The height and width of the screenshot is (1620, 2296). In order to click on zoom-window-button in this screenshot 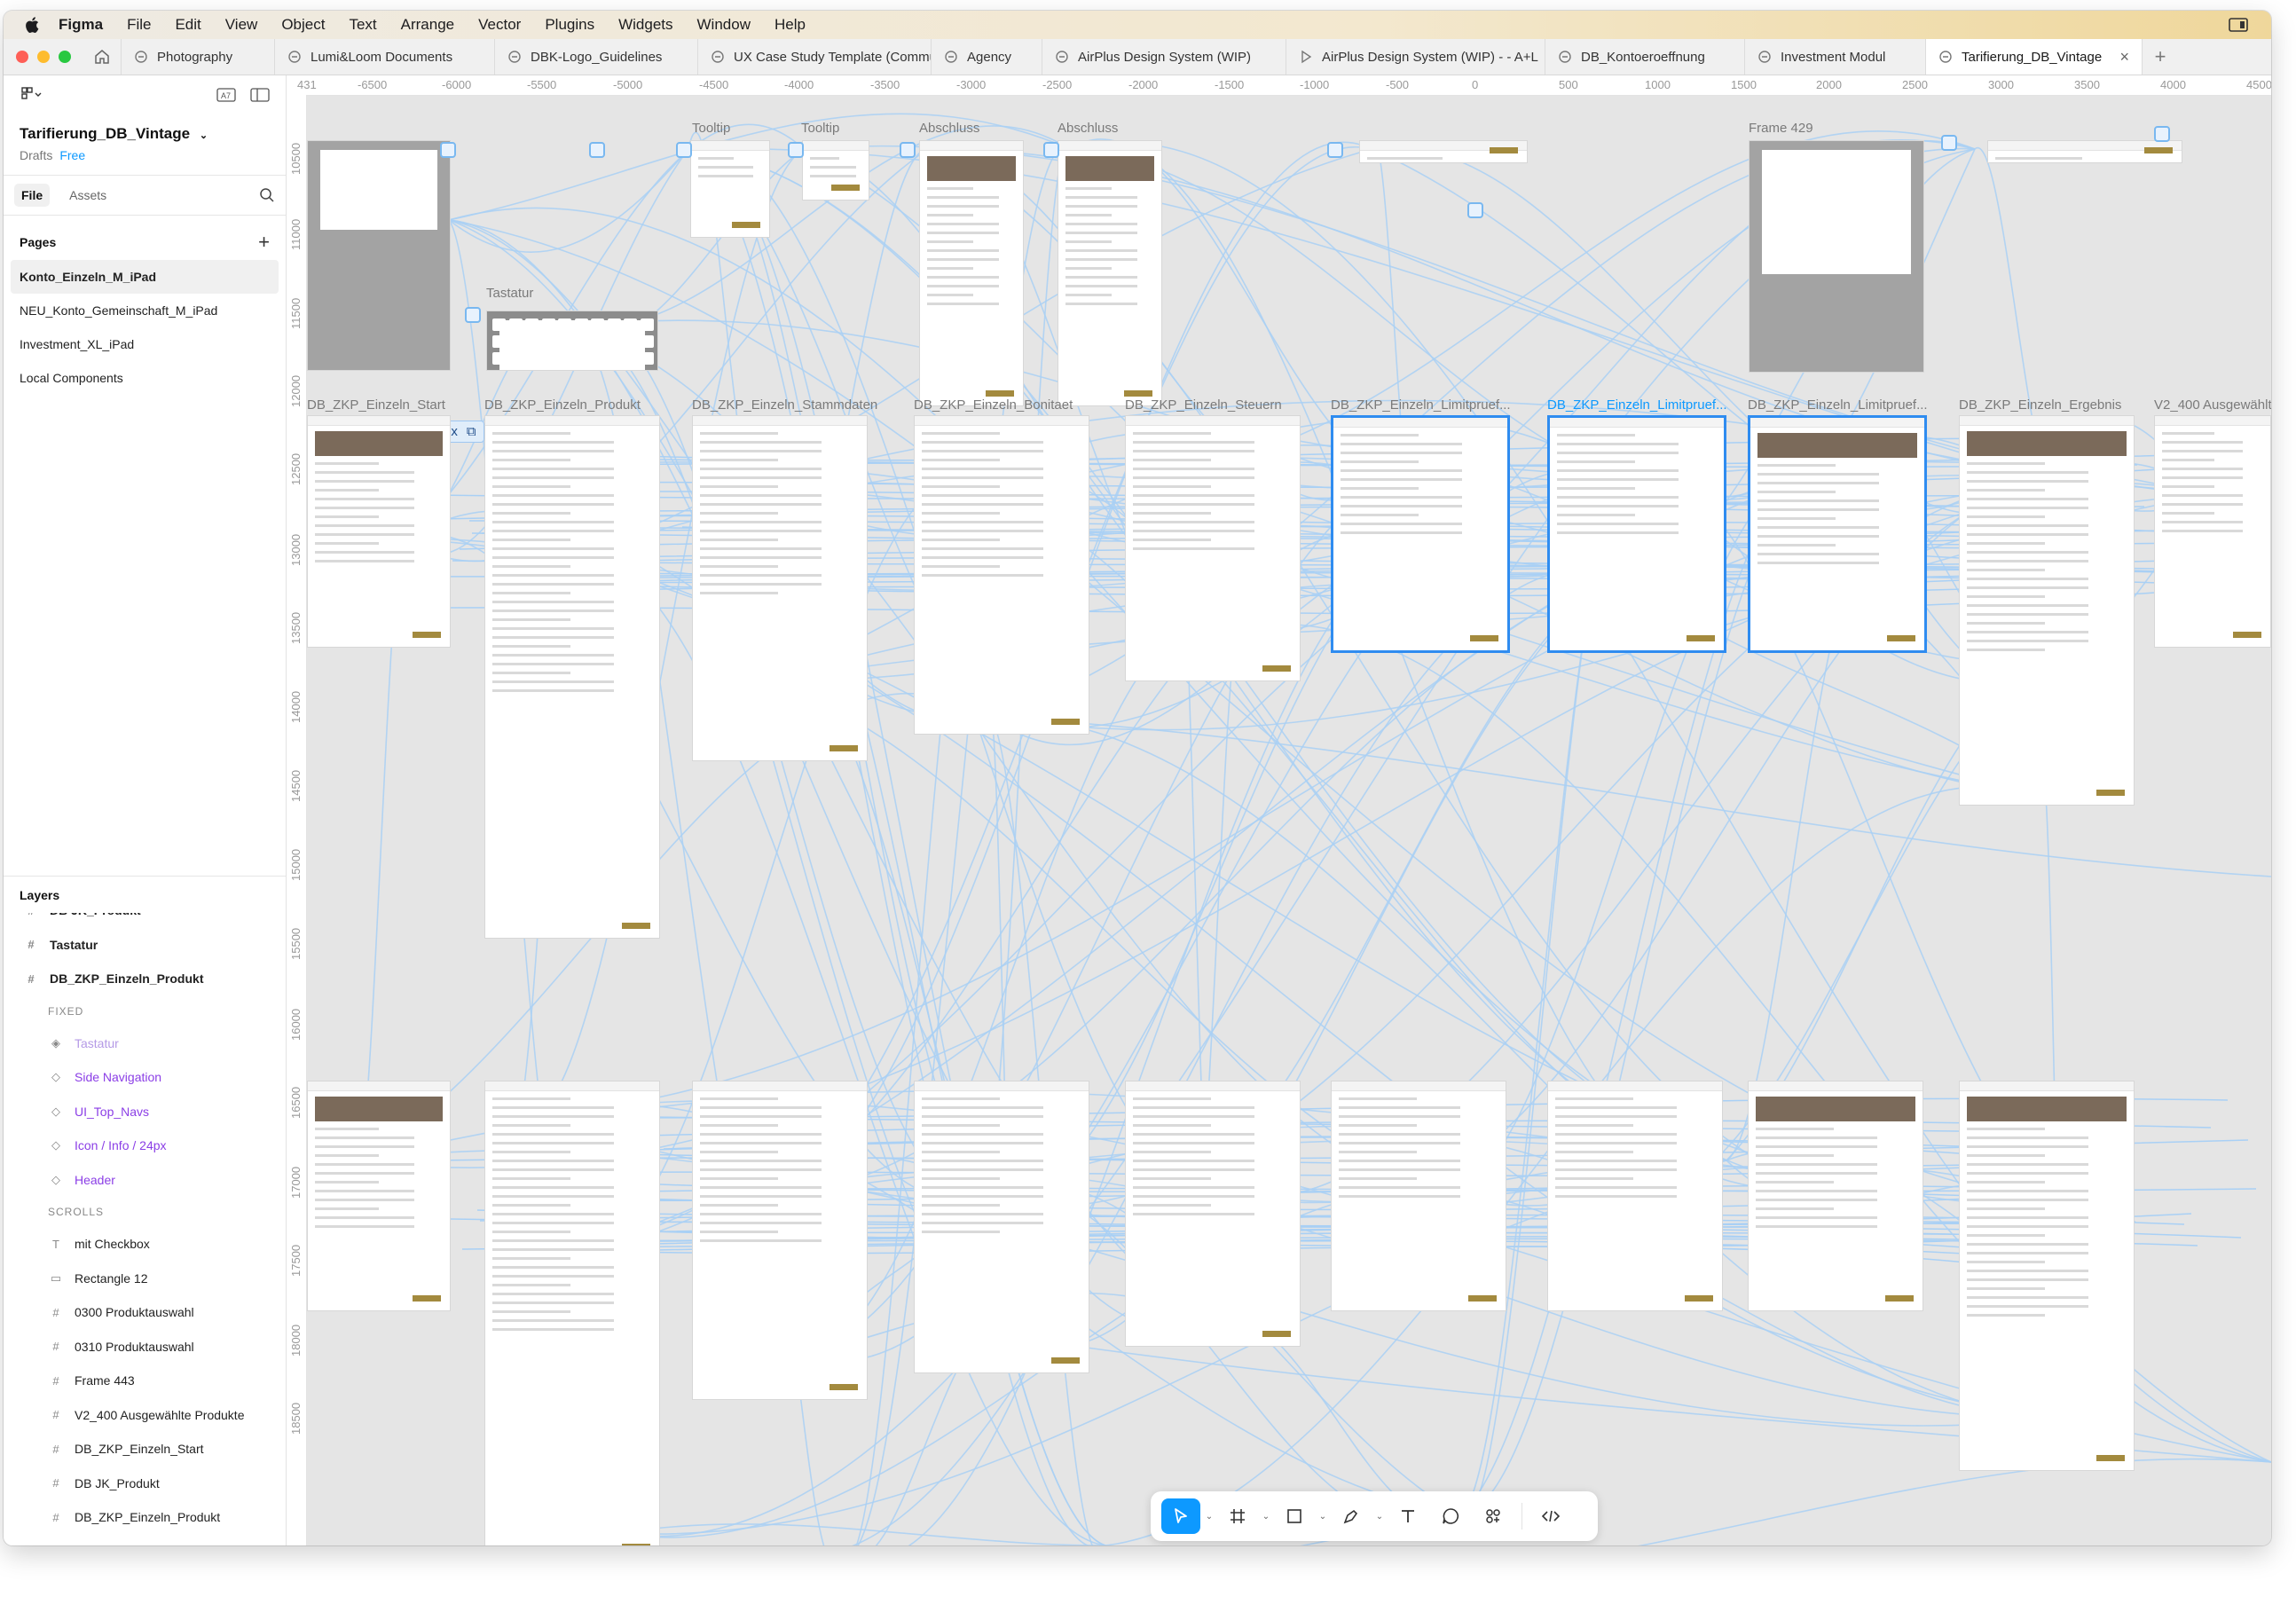, I will do `click(65, 57)`.